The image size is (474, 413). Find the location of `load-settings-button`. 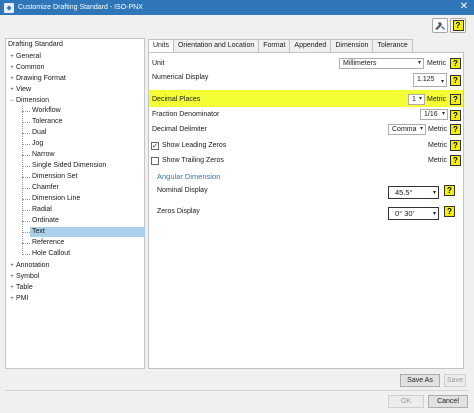

load-settings-button is located at coordinates (440, 25).